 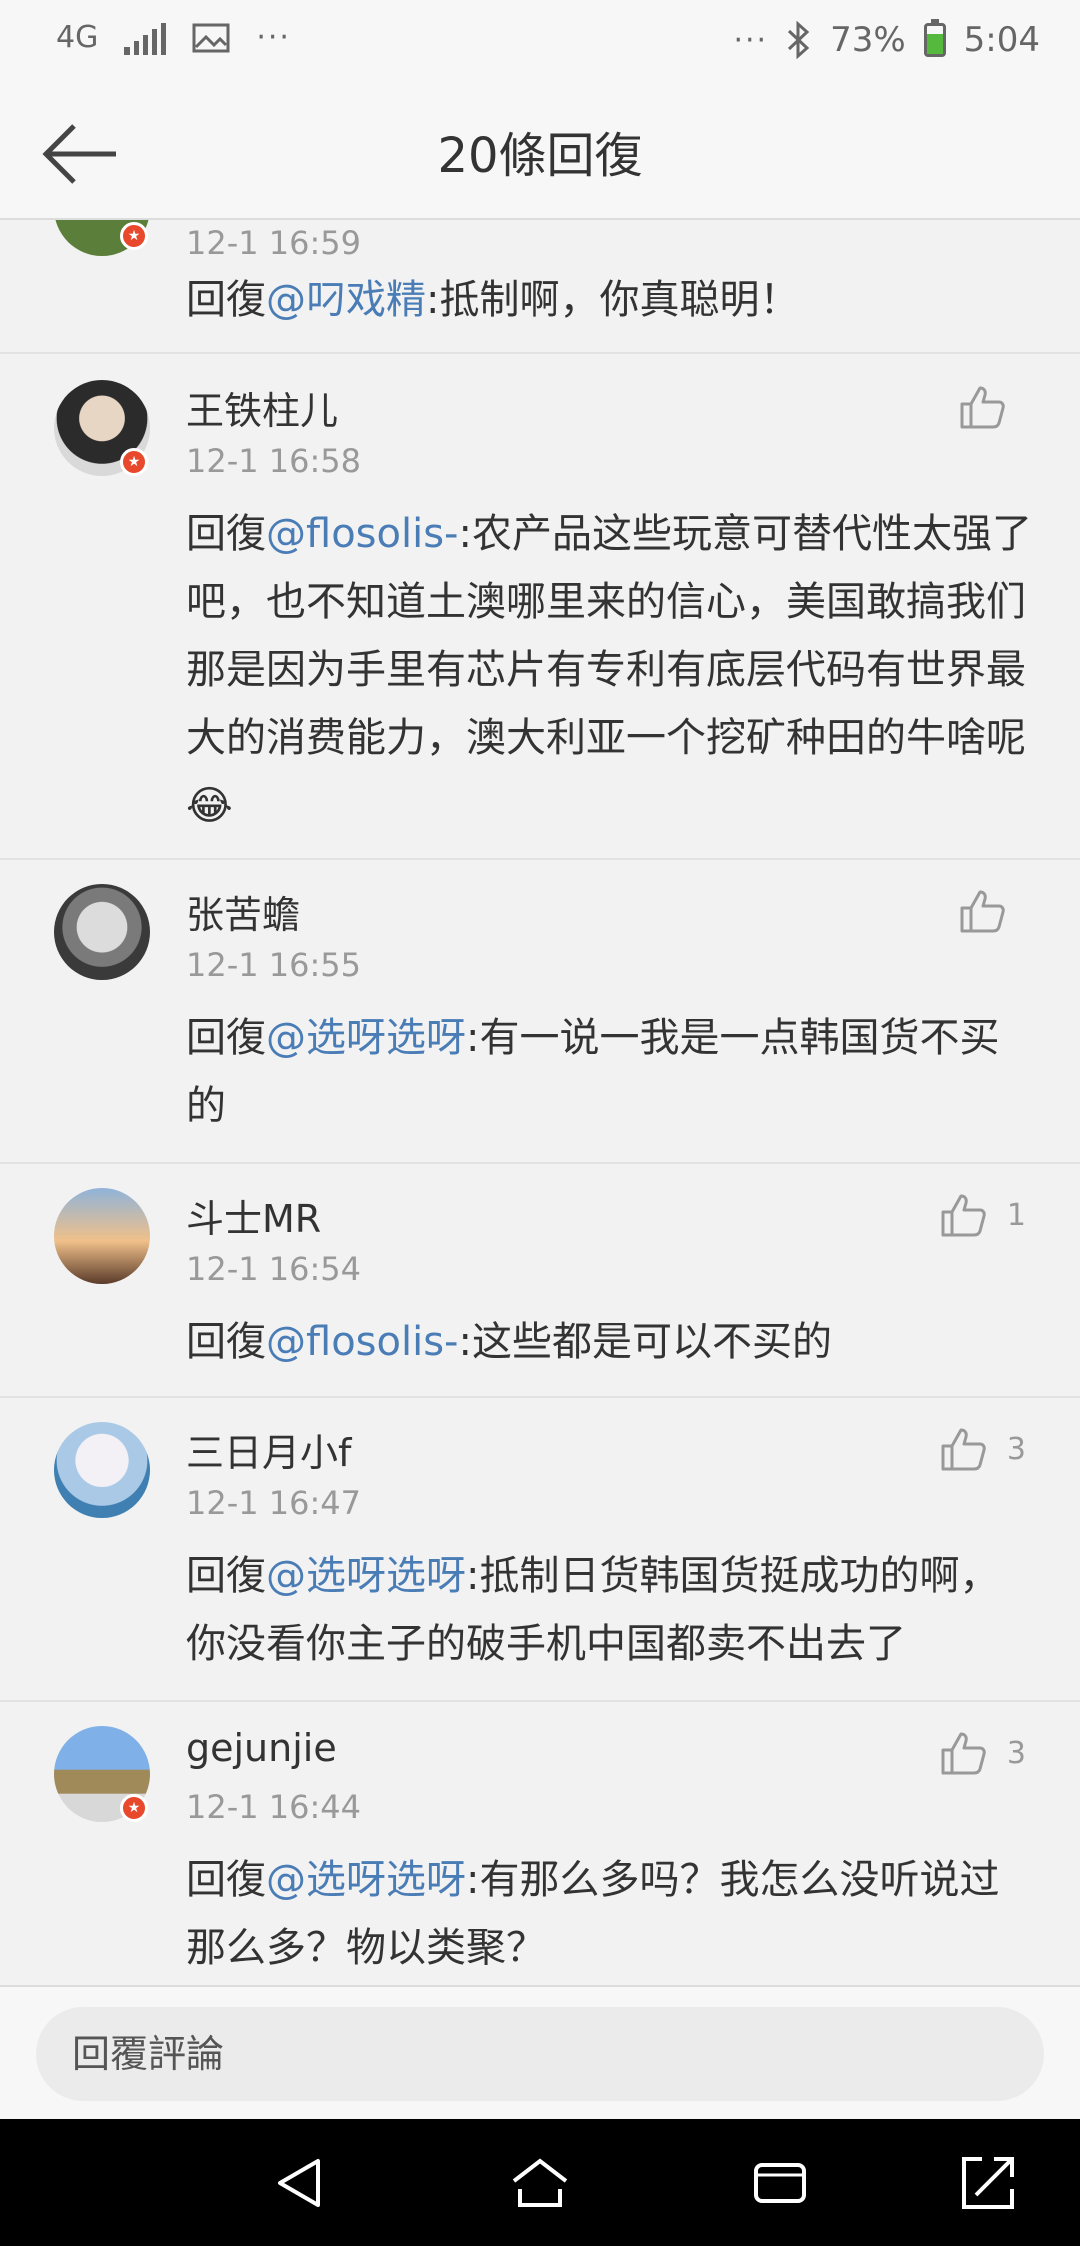 What do you see at coordinates (751, 40) in the screenshot?
I see `more-status-icon: ···` at bounding box center [751, 40].